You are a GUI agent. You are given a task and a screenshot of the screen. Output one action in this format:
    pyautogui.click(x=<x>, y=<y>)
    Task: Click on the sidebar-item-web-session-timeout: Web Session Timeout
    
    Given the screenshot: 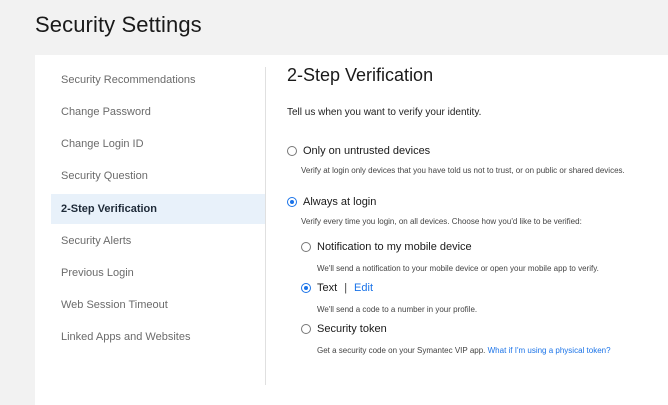 What is the action you would take?
    pyautogui.click(x=158, y=305)
    